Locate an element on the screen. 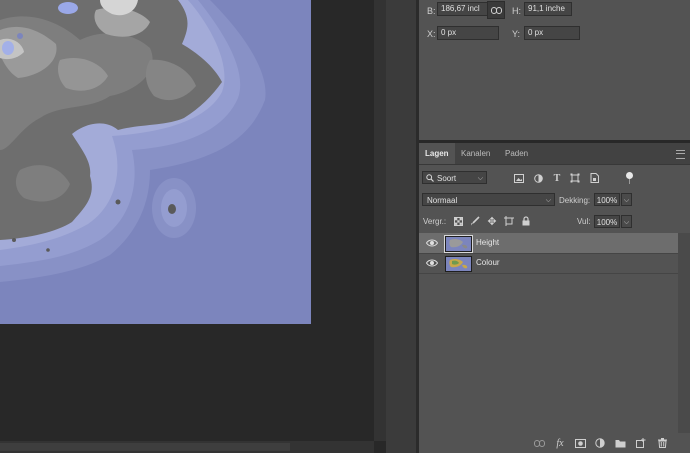  y-field: 0 px is located at coordinates (552, 33).